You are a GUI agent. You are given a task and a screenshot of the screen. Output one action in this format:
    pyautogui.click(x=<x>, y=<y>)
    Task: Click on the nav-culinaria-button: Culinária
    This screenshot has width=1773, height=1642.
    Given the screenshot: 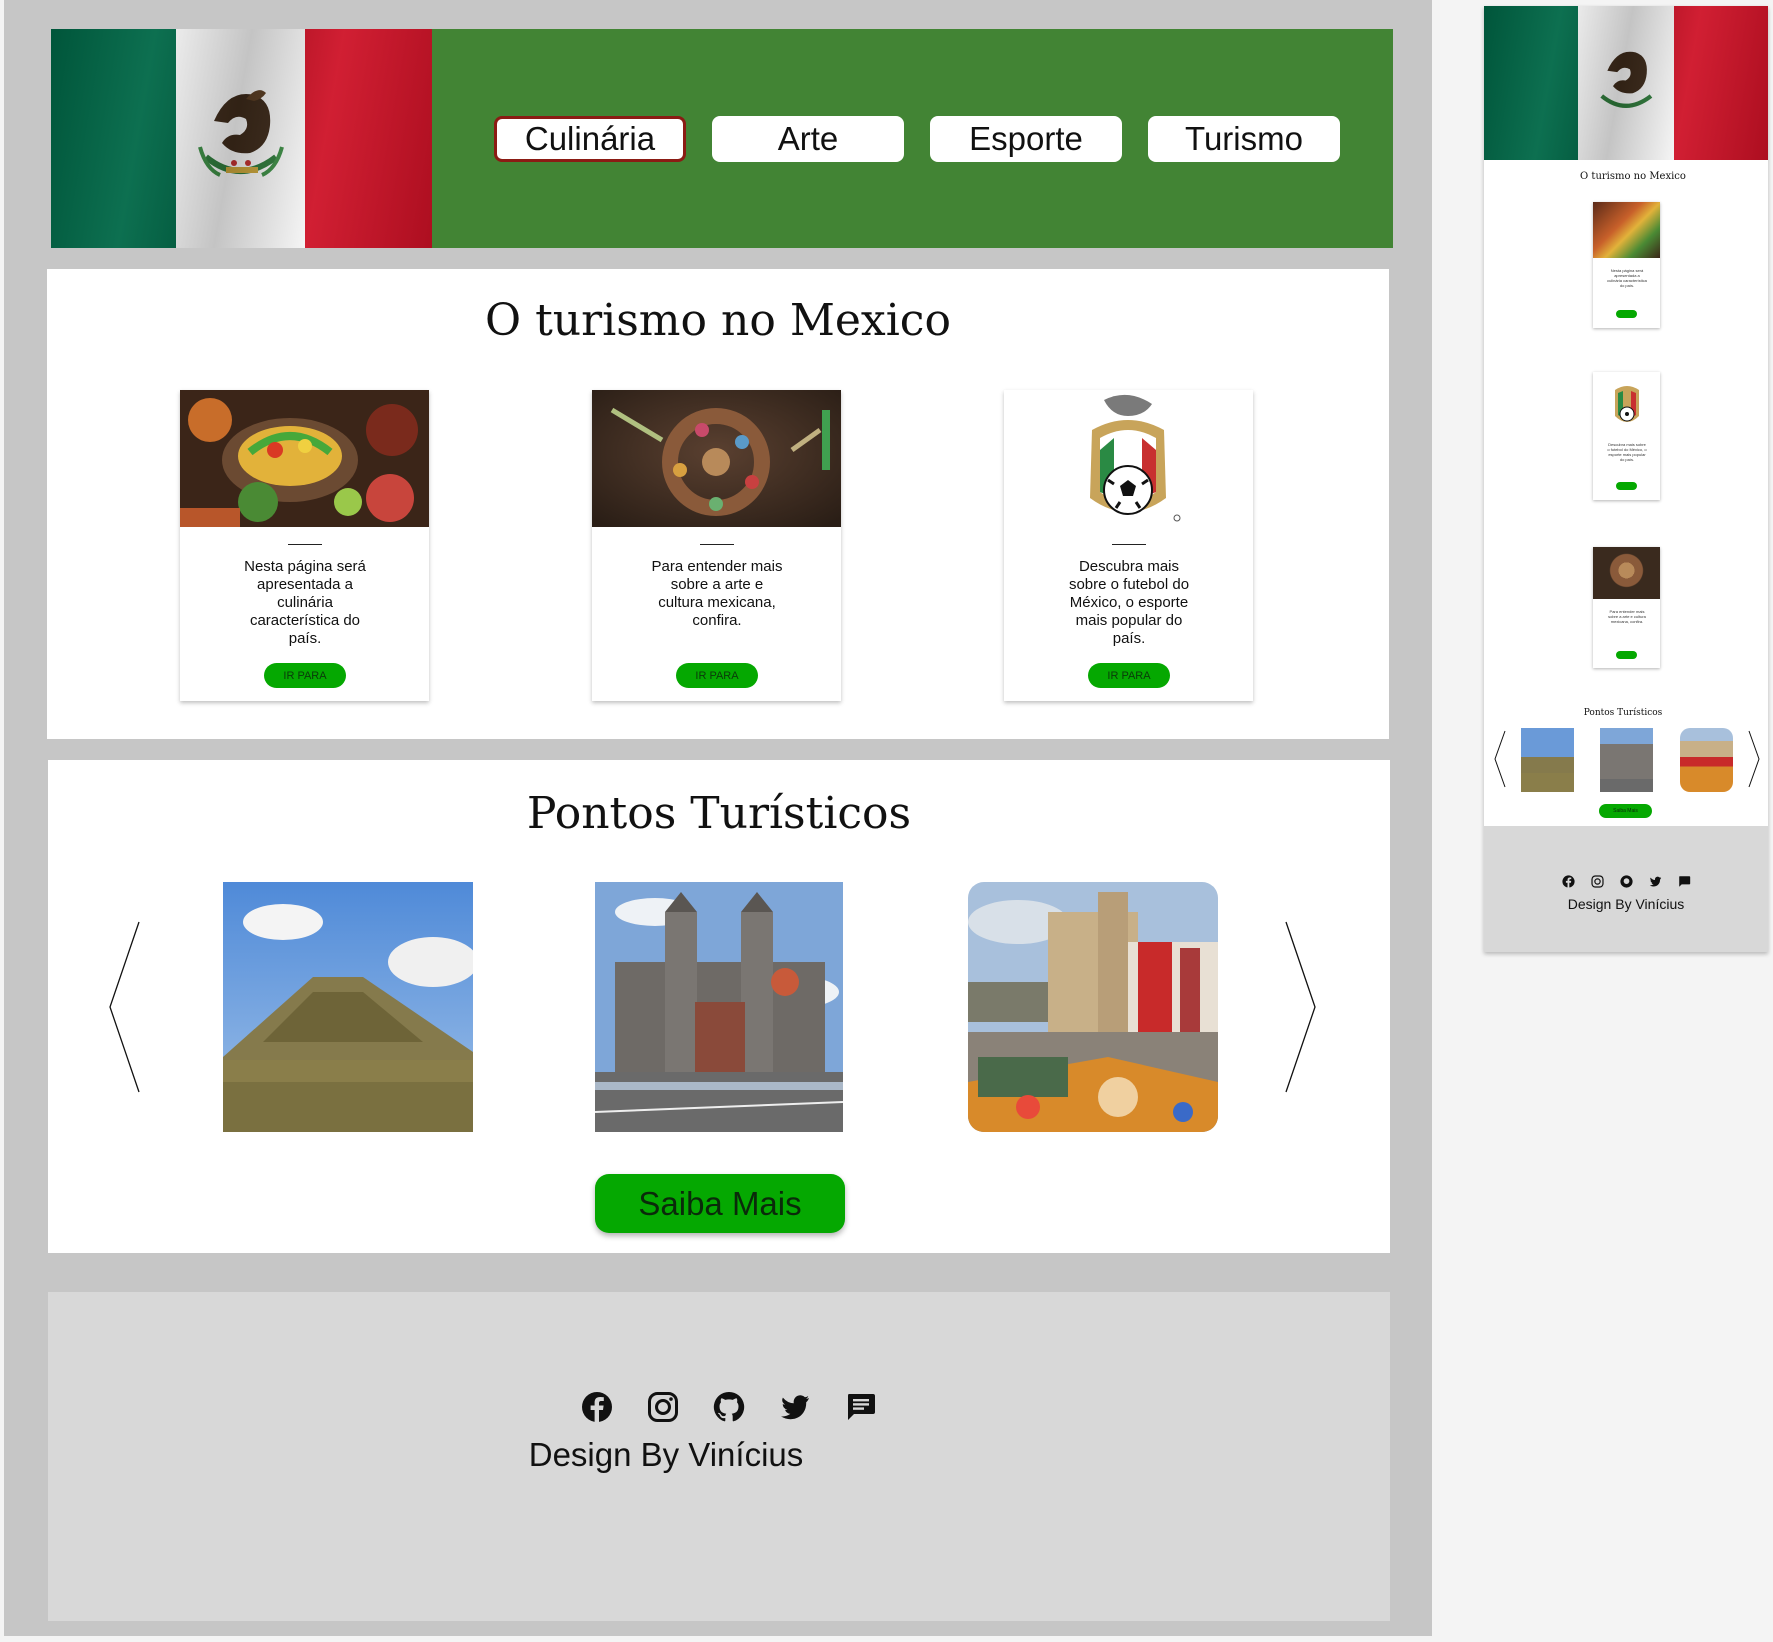 What is the action you would take?
    pyautogui.click(x=590, y=139)
    